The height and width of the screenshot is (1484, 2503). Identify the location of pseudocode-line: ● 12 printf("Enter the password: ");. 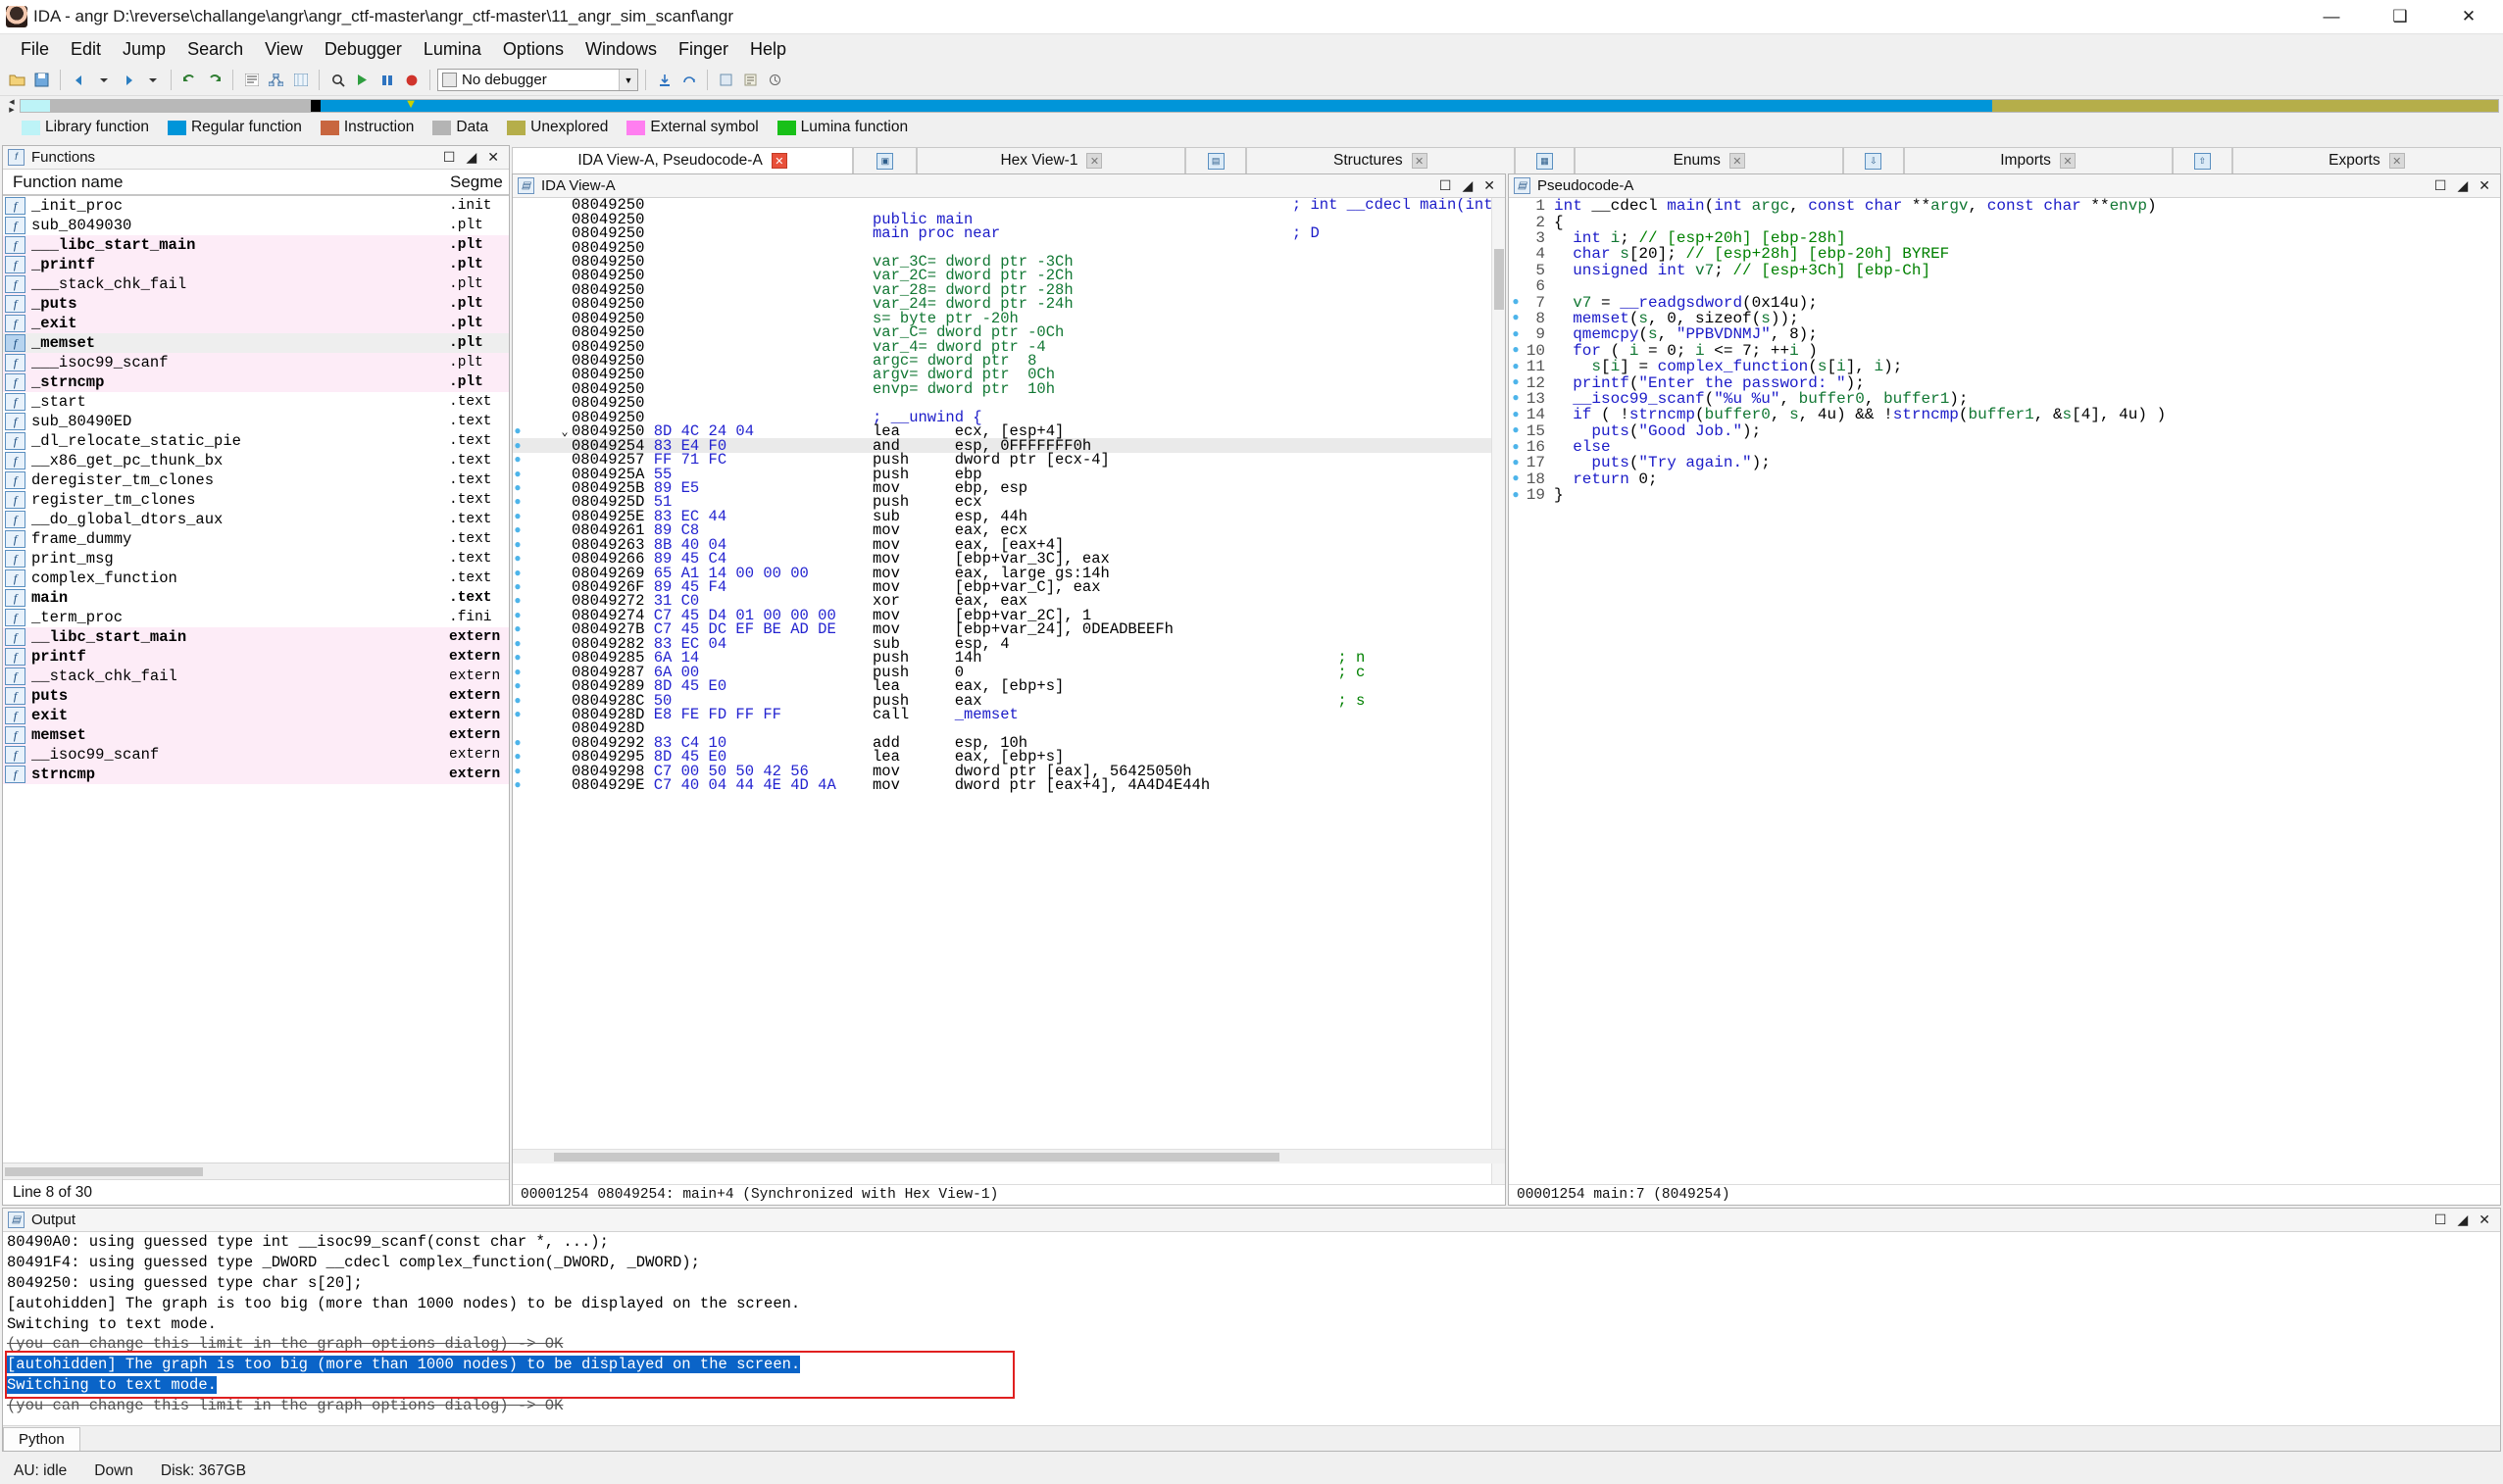
(2004, 383).